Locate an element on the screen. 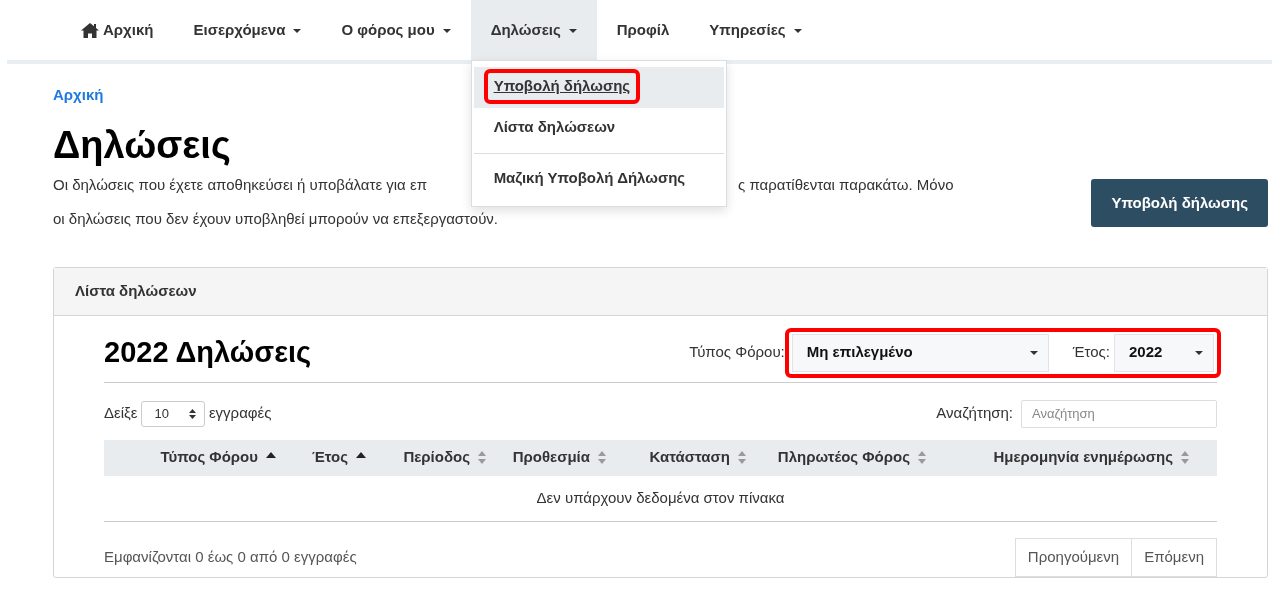  card-header: Λίστα δηλώσεων is located at coordinates (660, 292).